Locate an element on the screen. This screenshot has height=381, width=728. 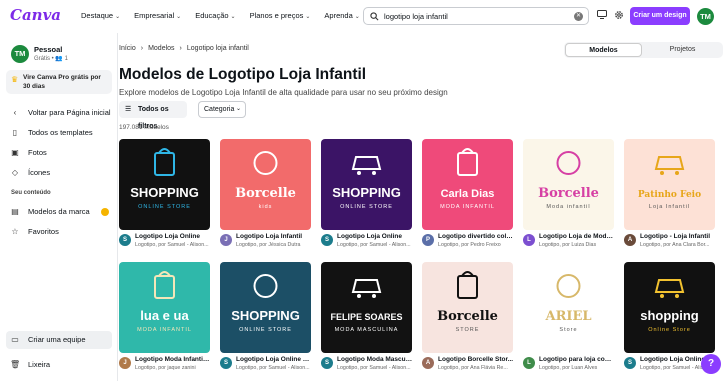
pro-trial-promo: ♛ Vire Canva Pro grátis por 30 dias is located at coordinates (59, 82).